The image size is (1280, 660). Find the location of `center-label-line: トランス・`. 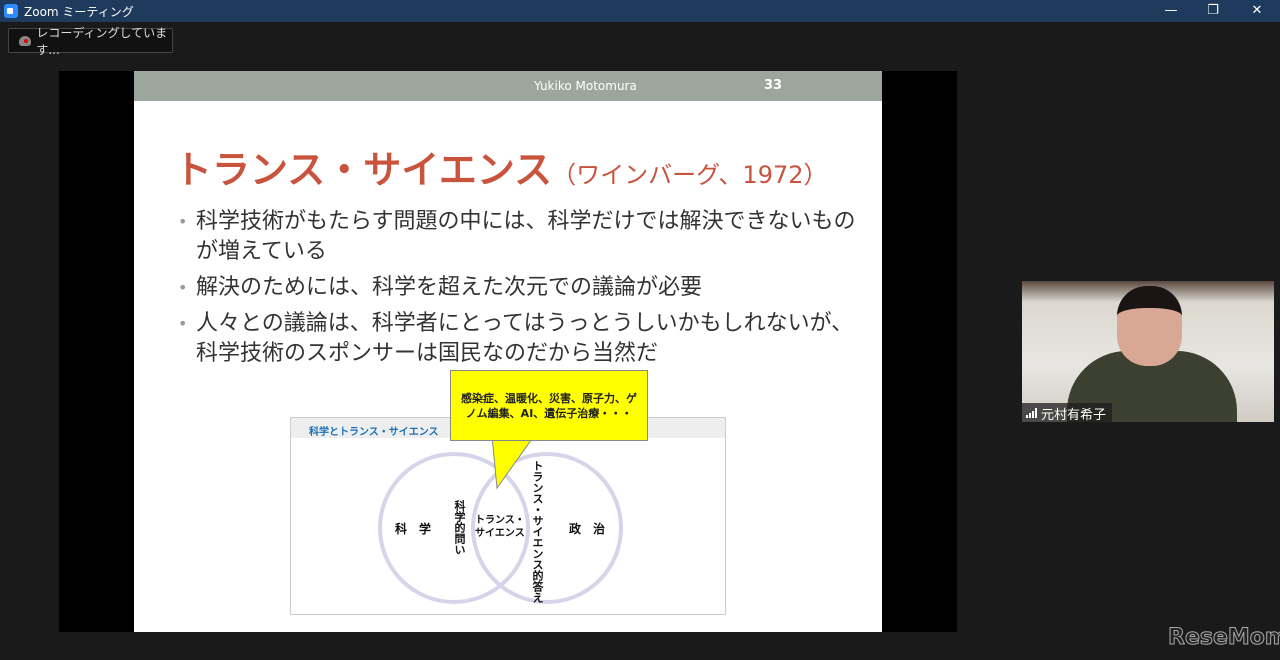

center-label-line: トランス・ is located at coordinates (500, 520).